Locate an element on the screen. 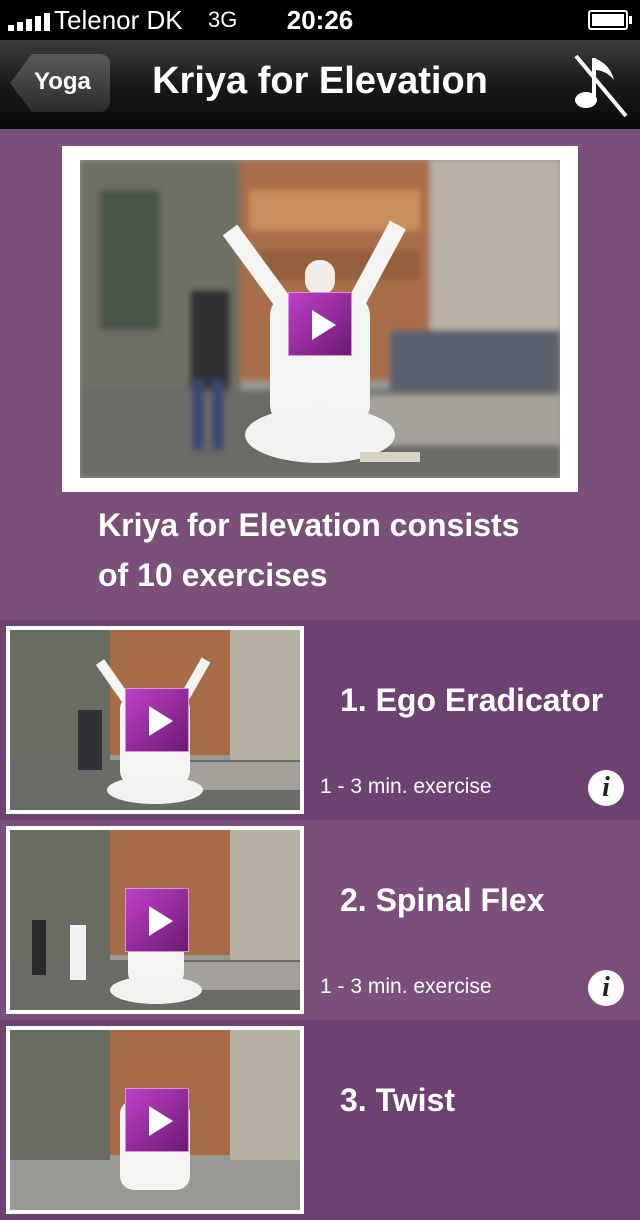 This screenshot has width=640, height=1220. music-off-icon is located at coordinates (601, 86).